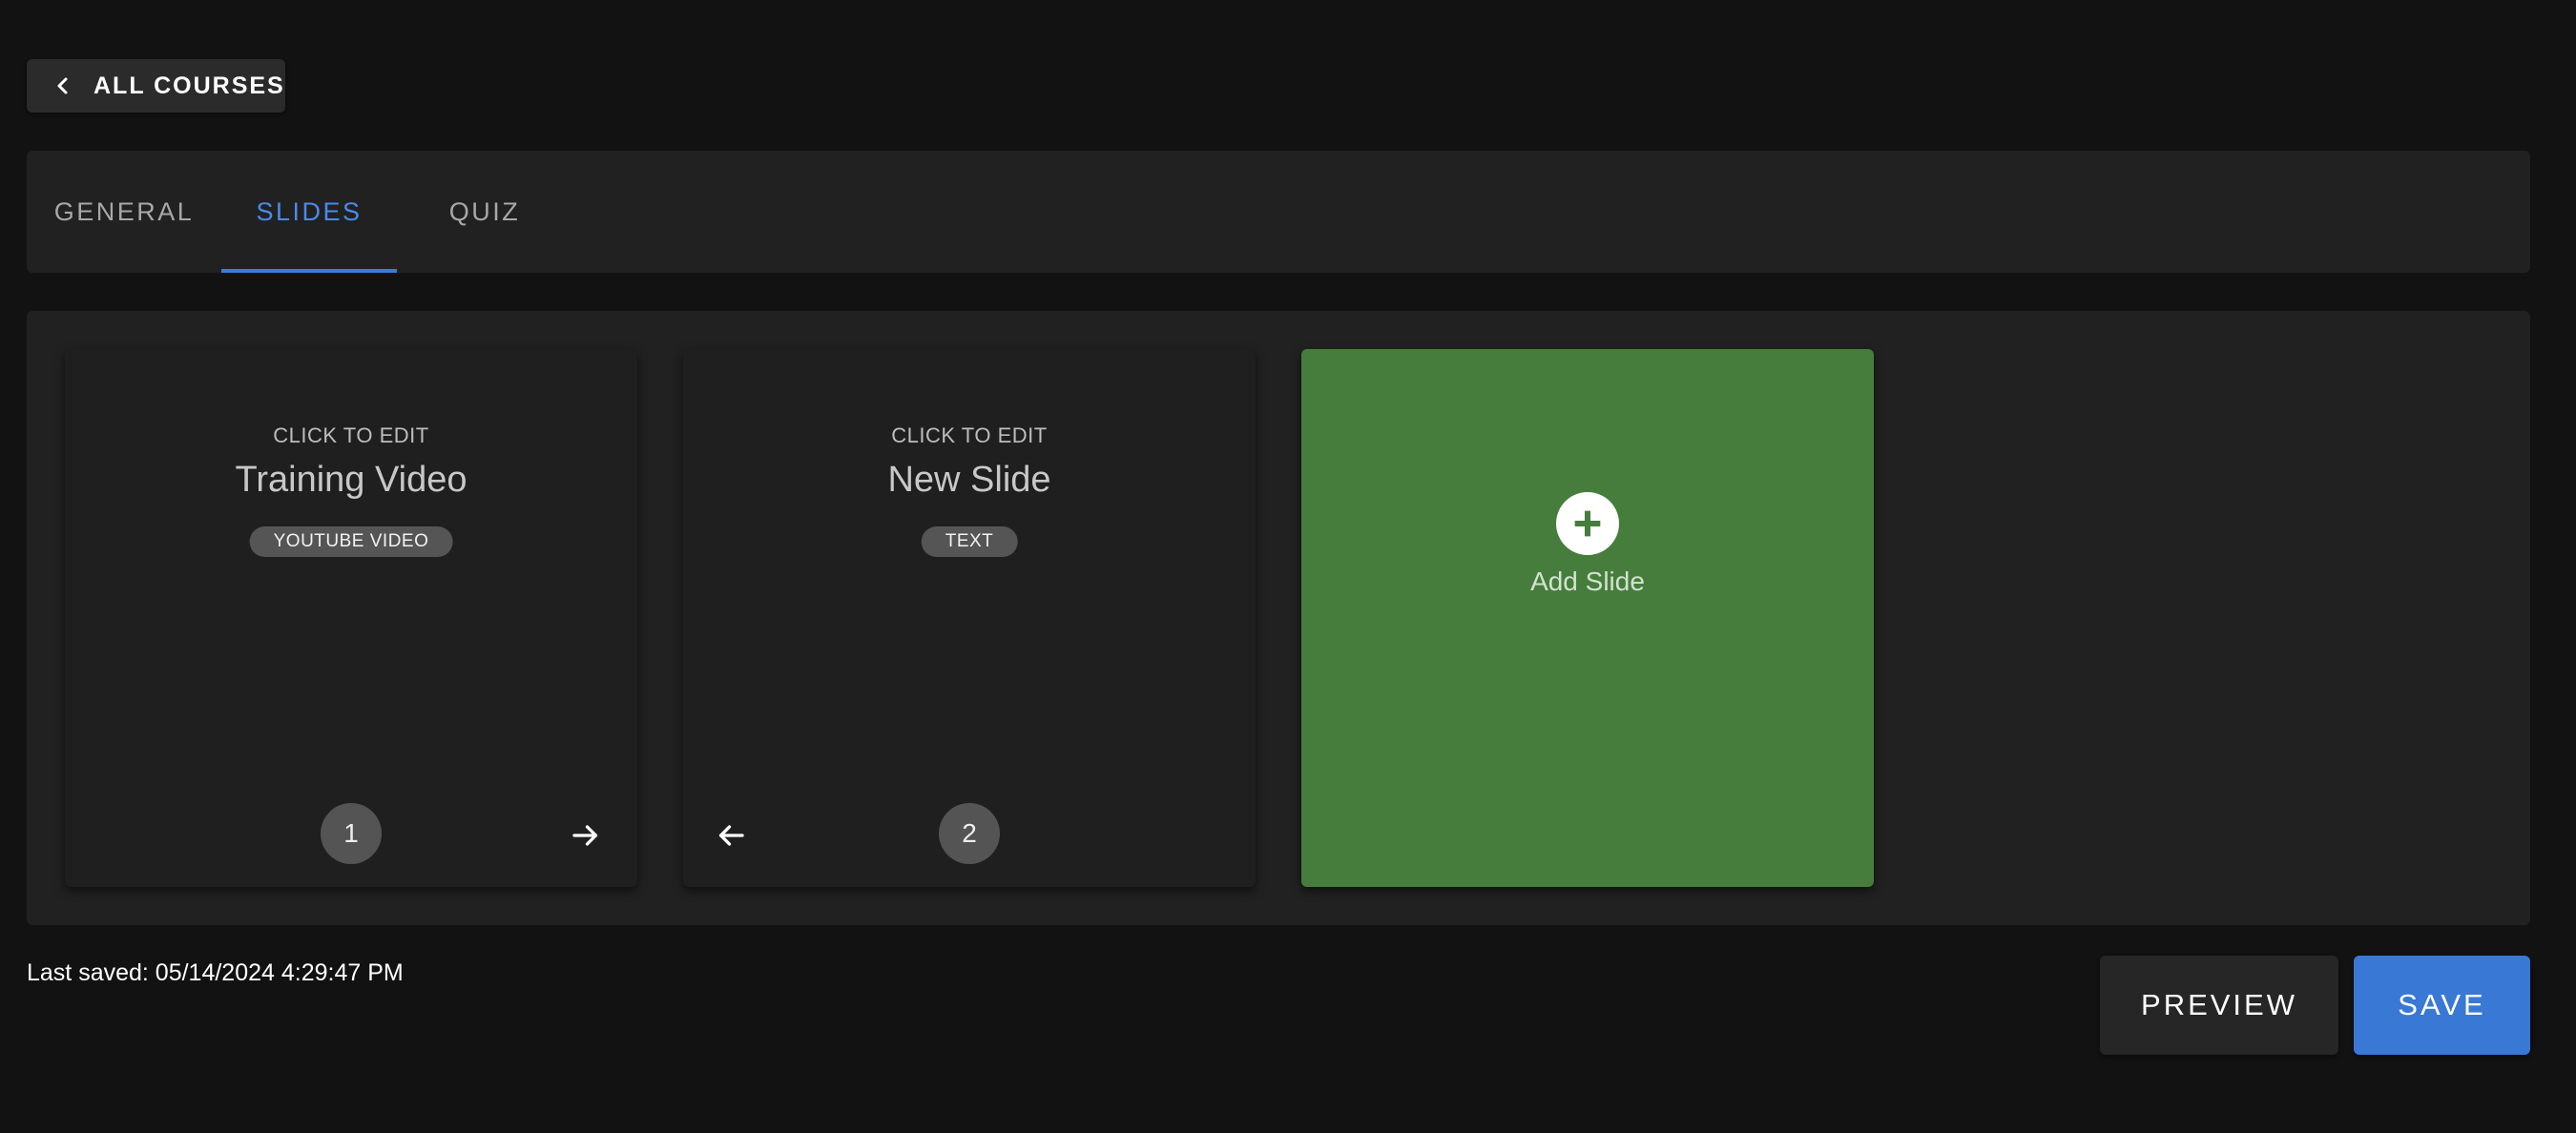  I want to click on arrow-right-icon, so click(585, 835).